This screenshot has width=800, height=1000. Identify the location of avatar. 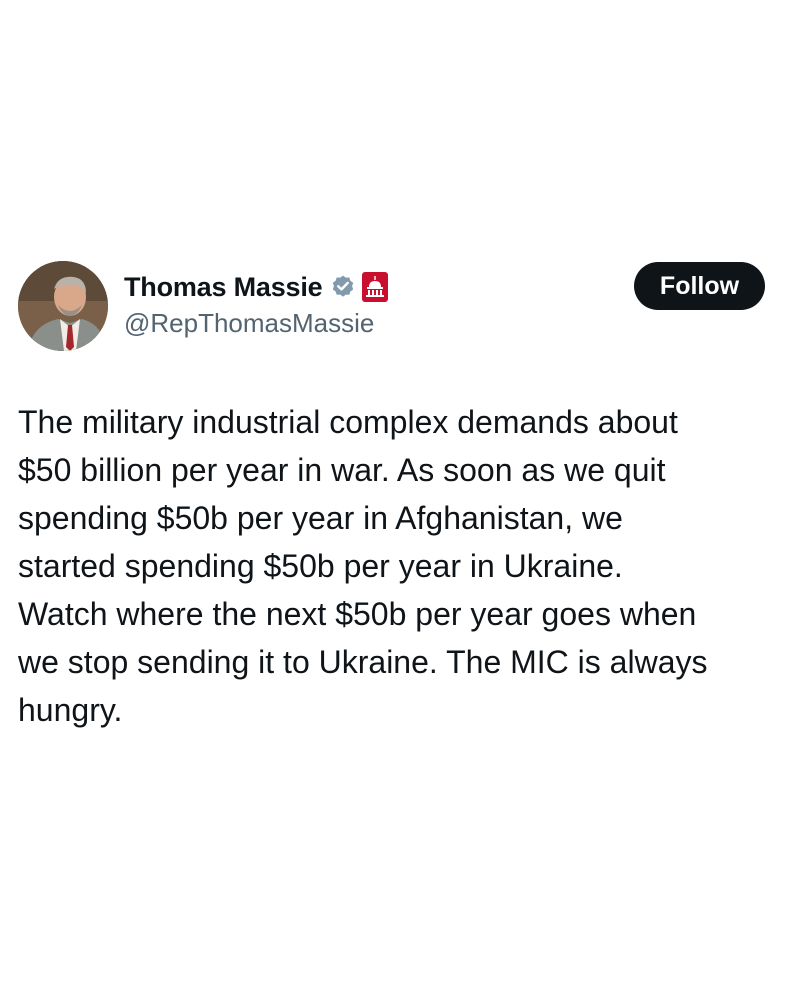
(63, 306).